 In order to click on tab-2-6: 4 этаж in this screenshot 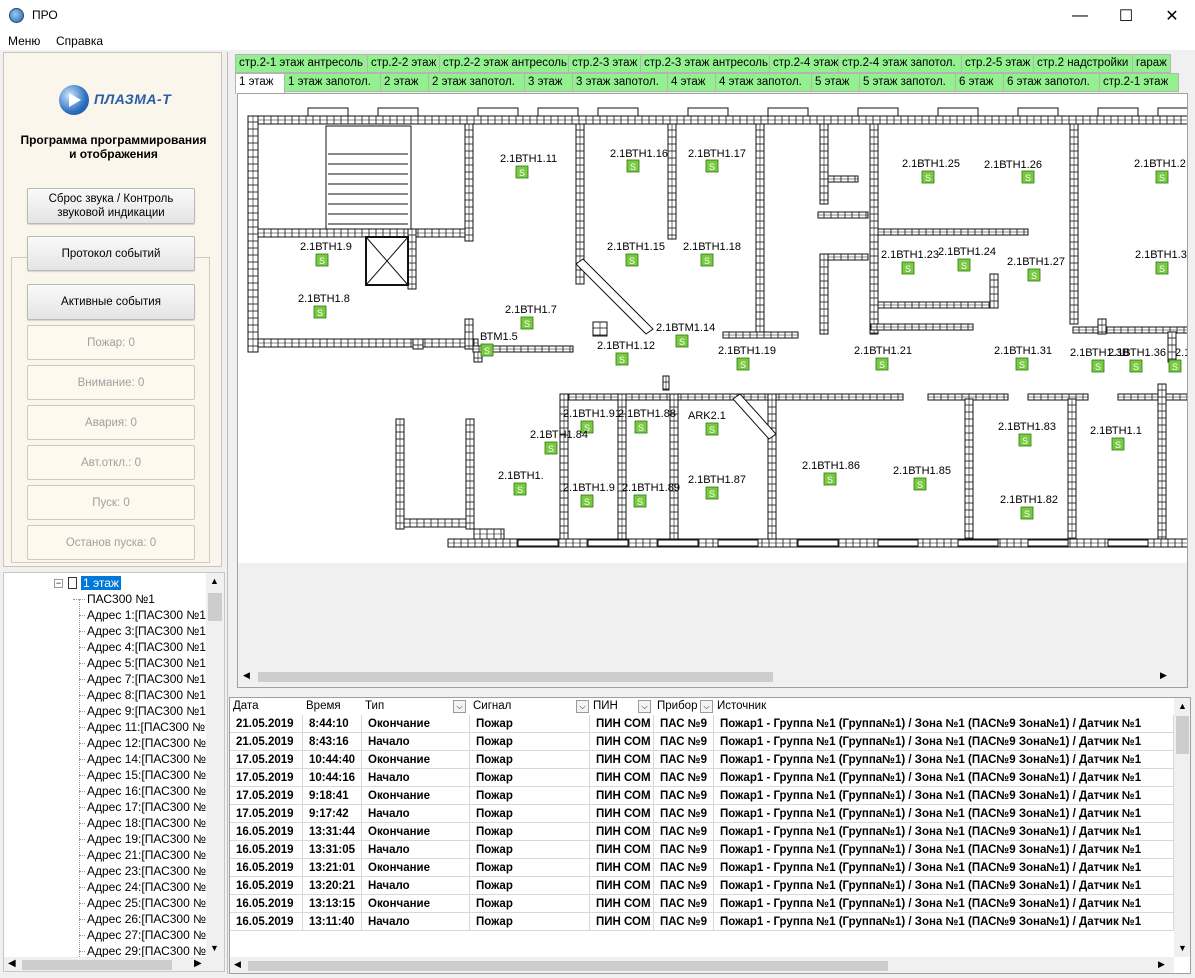, I will do `click(691, 82)`.